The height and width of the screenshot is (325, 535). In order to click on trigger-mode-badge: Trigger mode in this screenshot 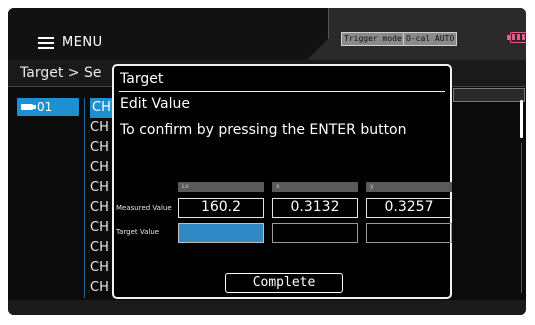, I will do `click(373, 39)`.